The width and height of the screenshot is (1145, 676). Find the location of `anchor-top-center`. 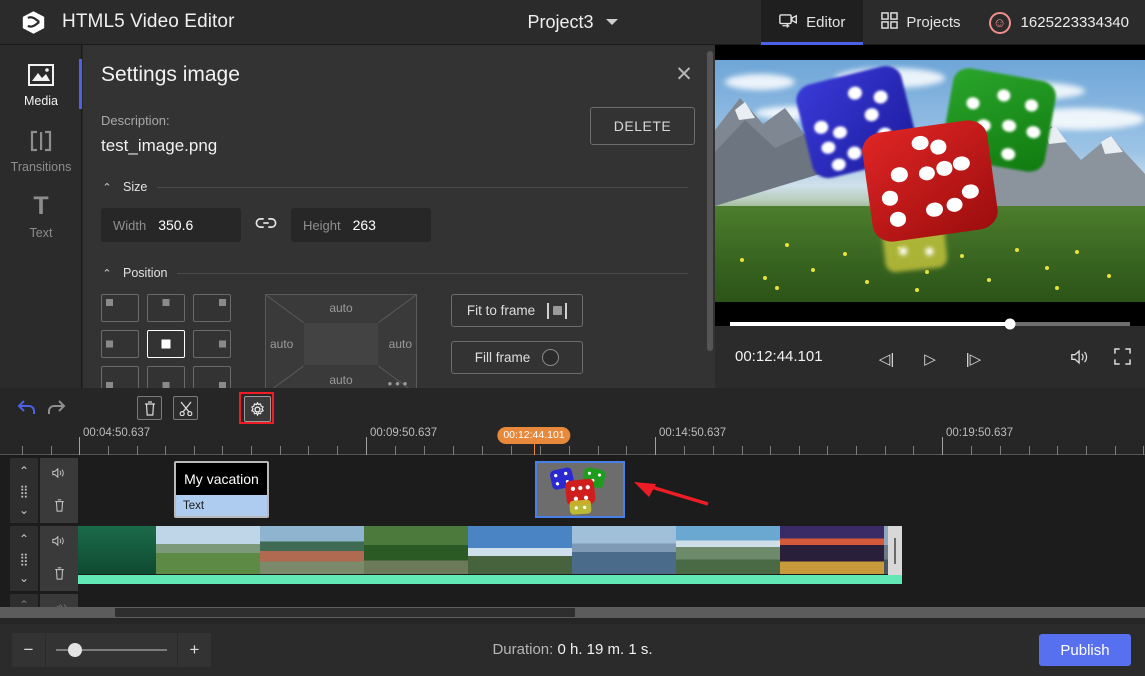

anchor-top-center is located at coordinates (166, 308).